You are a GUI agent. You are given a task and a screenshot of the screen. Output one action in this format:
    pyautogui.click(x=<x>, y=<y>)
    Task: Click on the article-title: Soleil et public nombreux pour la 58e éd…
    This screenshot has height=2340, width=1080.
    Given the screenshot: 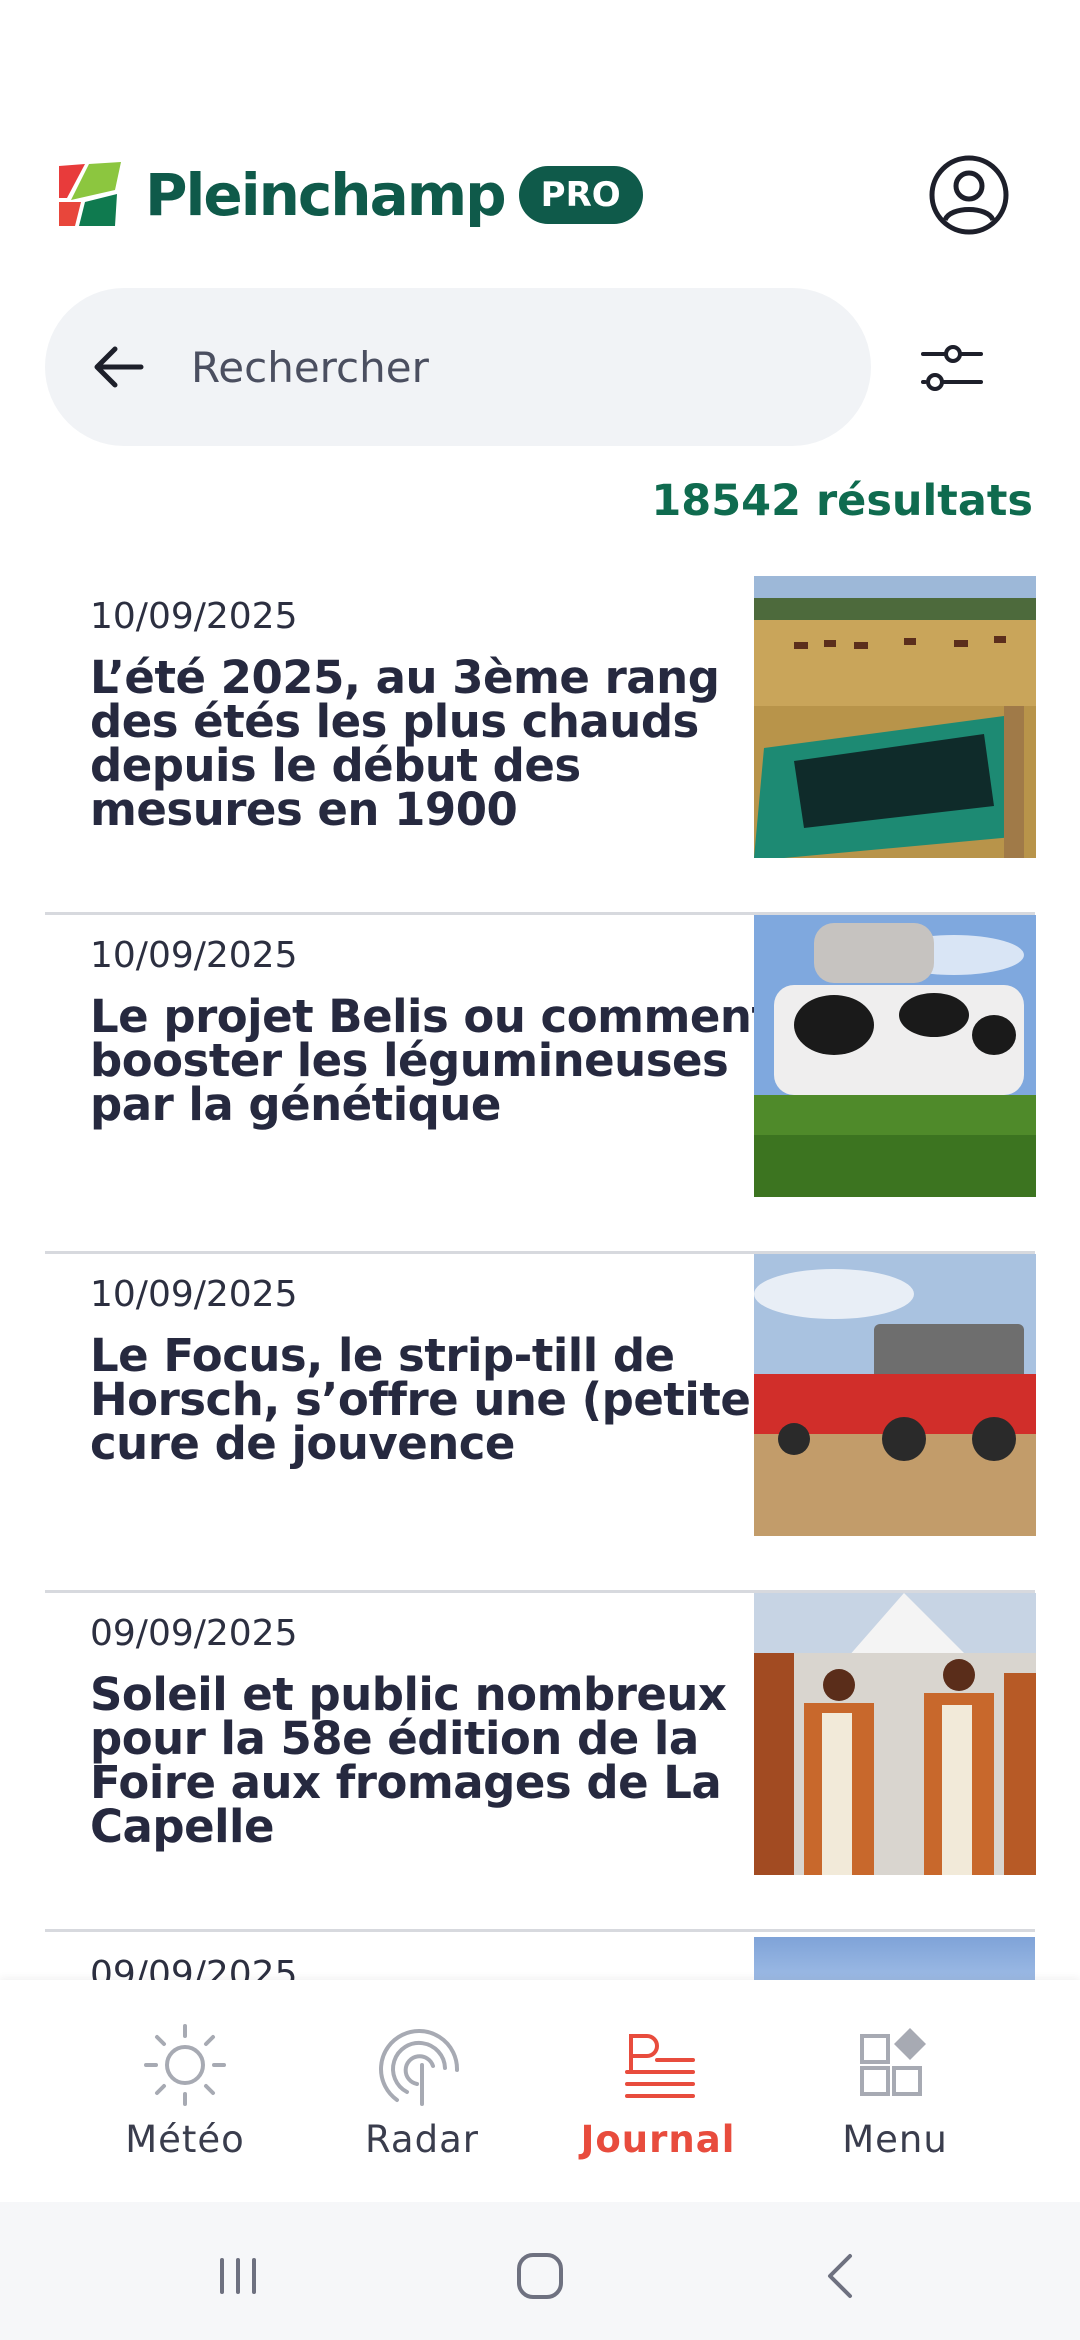 What is the action you would take?
    pyautogui.click(x=435, y=1760)
    